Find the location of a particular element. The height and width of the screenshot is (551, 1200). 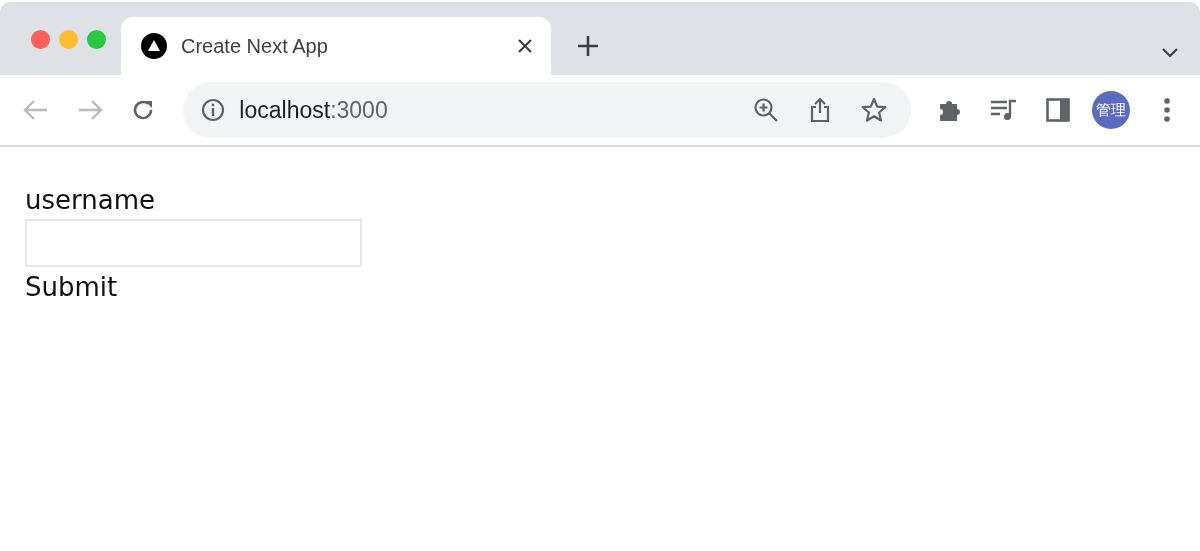

browser-tab: Create Next App is located at coordinates (336, 46).